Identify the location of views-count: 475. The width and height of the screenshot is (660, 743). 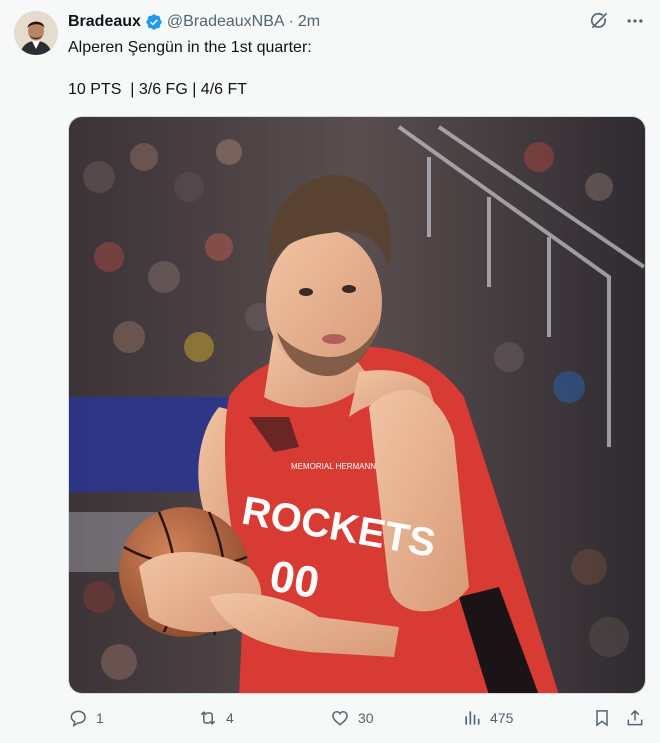
(502, 718).